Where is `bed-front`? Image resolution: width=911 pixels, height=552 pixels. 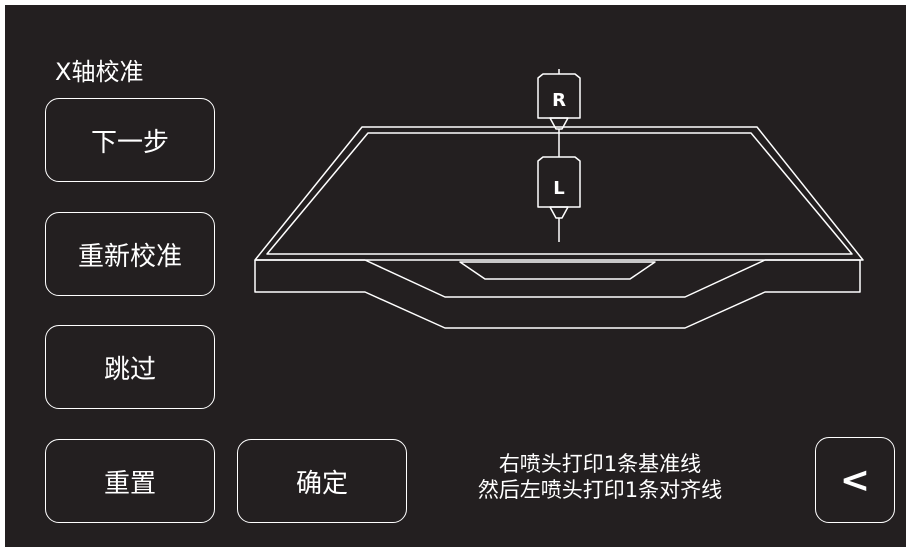 bed-front is located at coordinates (557, 294).